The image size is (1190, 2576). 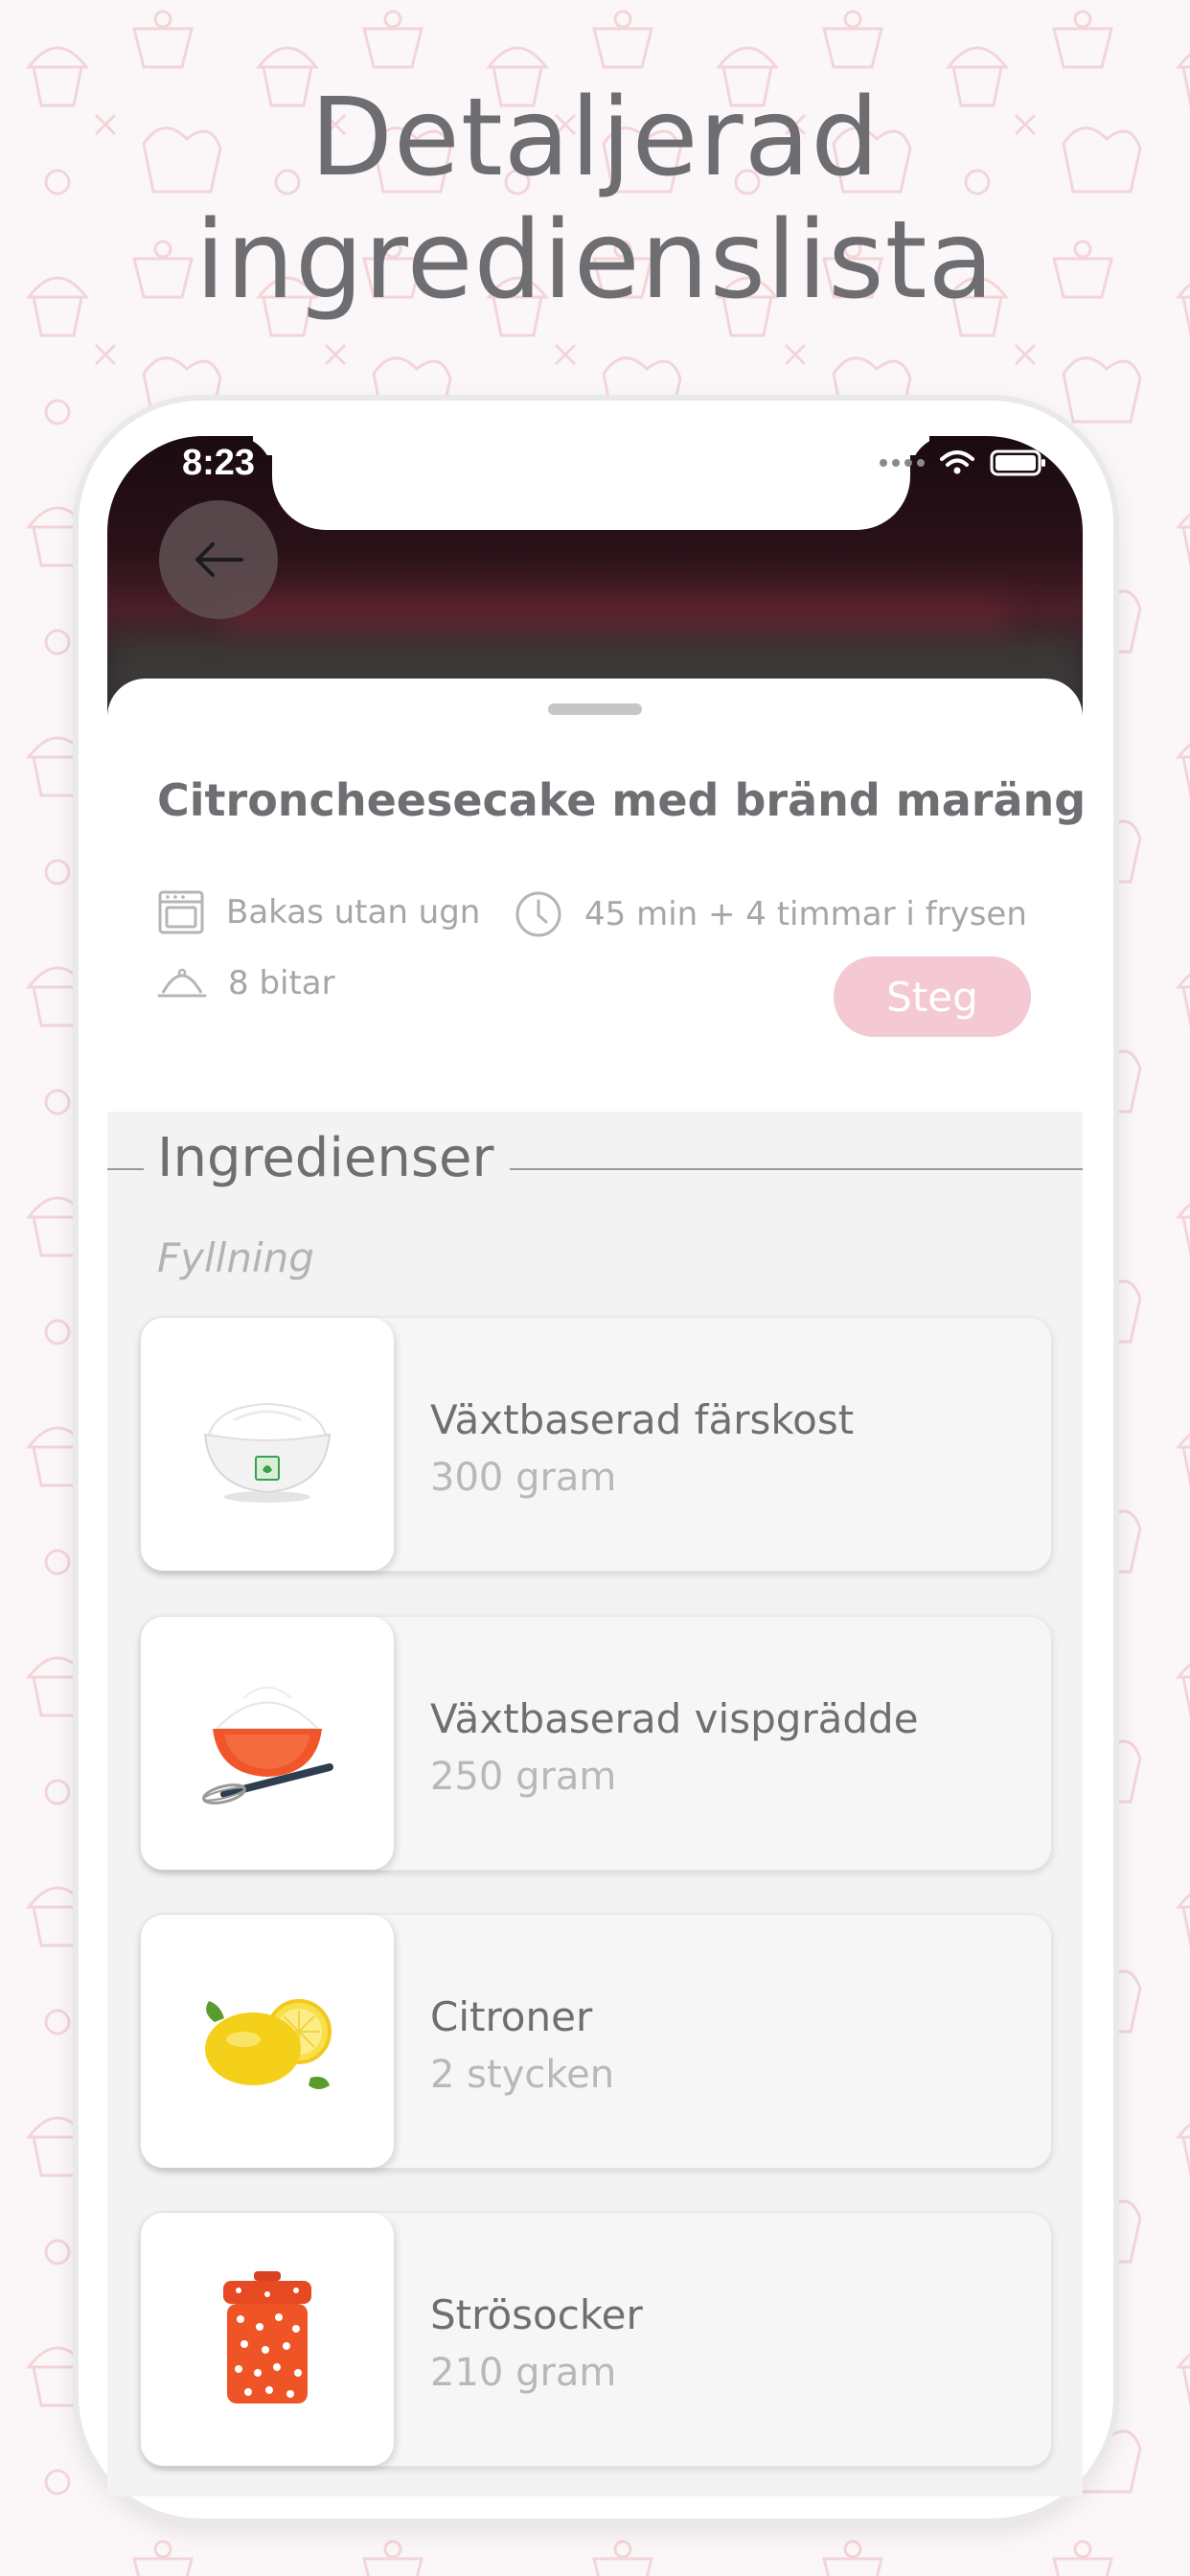 What do you see at coordinates (524, 2373) in the screenshot?
I see `ingredient-amount: 210 gram` at bounding box center [524, 2373].